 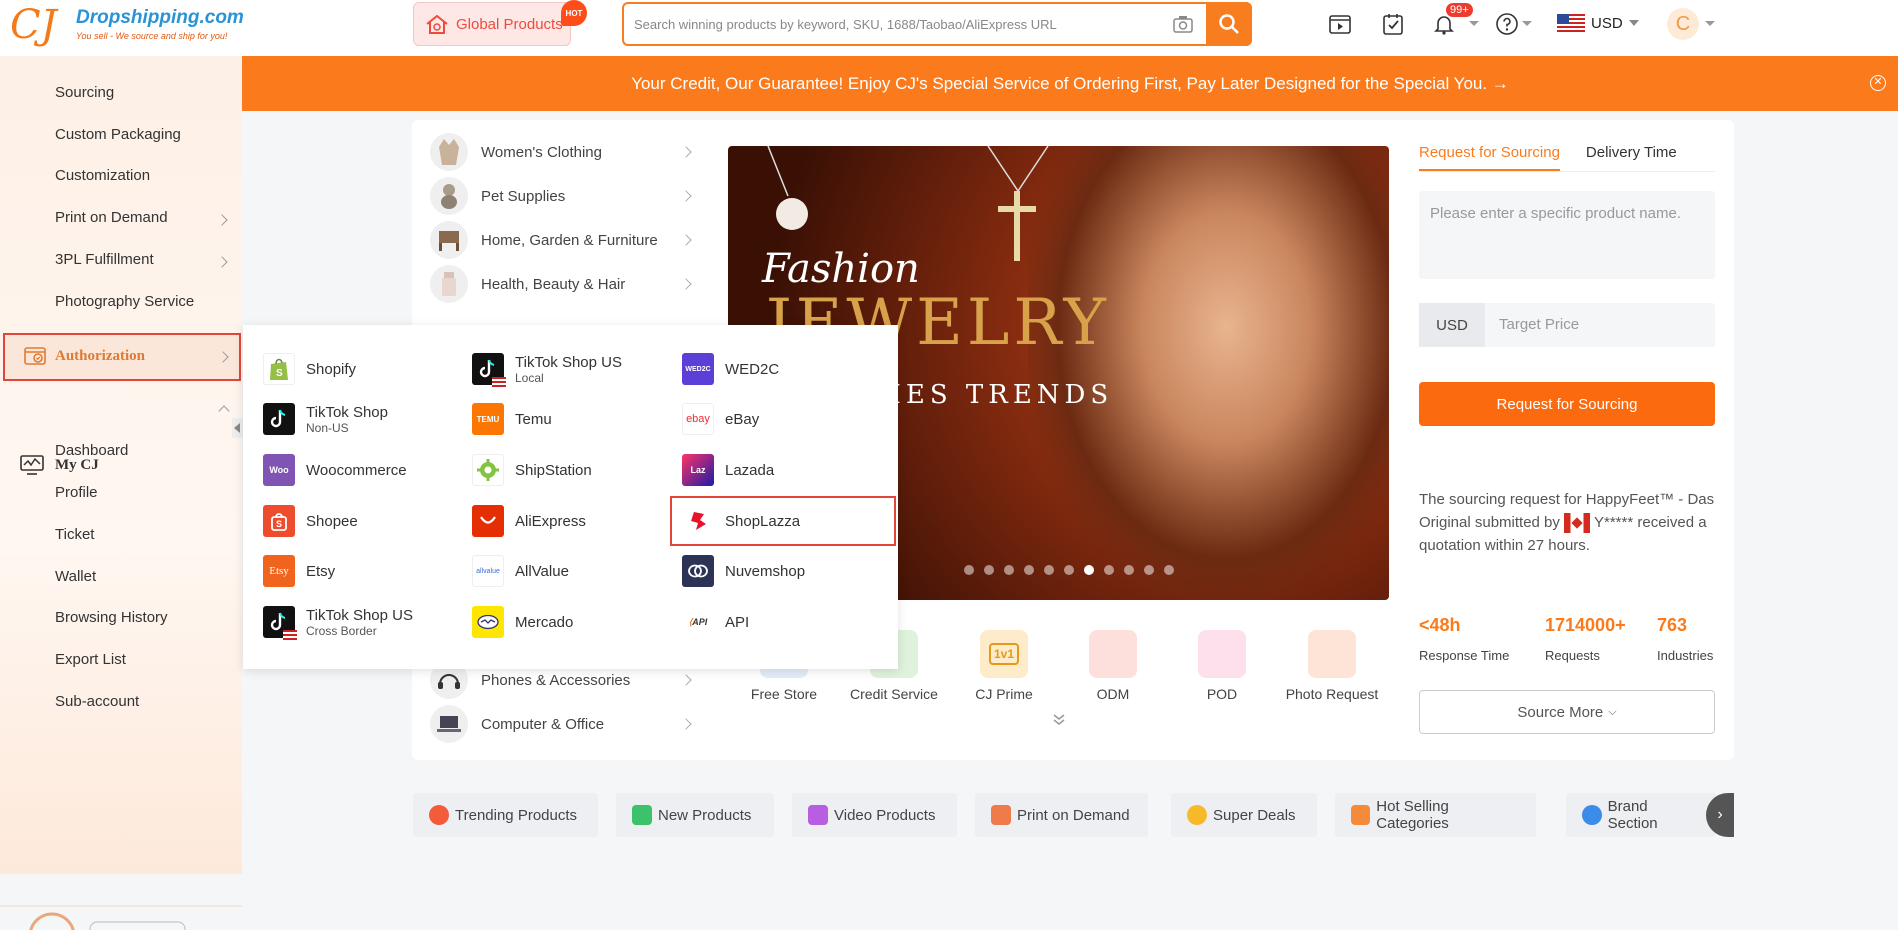 What do you see at coordinates (76, 492) in the screenshot?
I see `sidebar-item-profile: Profile` at bounding box center [76, 492].